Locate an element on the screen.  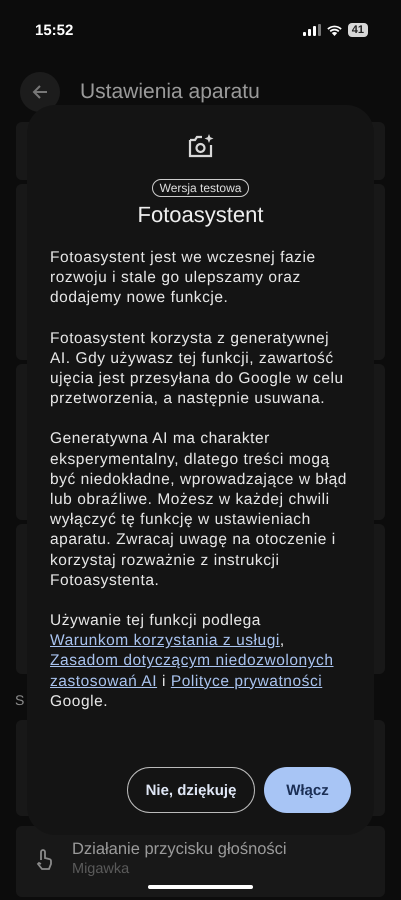
dialog-title: Fotoasystent is located at coordinates (201, 215).